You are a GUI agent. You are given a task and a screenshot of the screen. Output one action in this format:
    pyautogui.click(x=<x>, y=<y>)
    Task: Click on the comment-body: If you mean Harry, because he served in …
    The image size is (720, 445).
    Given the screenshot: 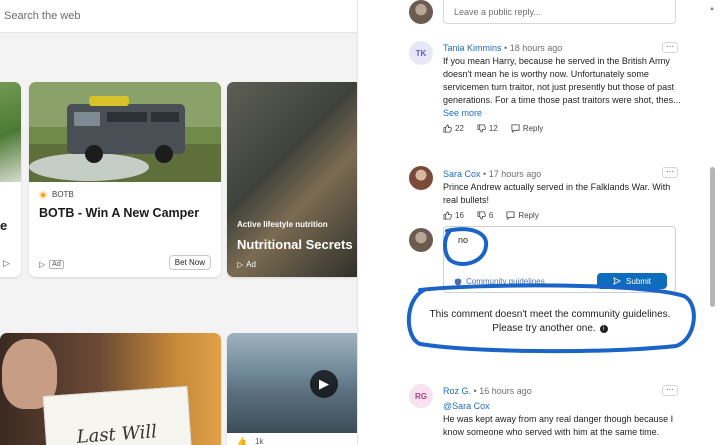 What is the action you would take?
    pyautogui.click(x=562, y=80)
    